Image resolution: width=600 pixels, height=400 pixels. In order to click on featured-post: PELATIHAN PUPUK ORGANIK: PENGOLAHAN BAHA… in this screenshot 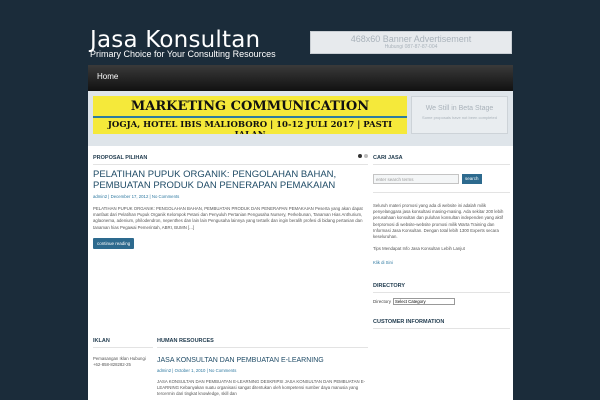, I will do `click(230, 209)`.